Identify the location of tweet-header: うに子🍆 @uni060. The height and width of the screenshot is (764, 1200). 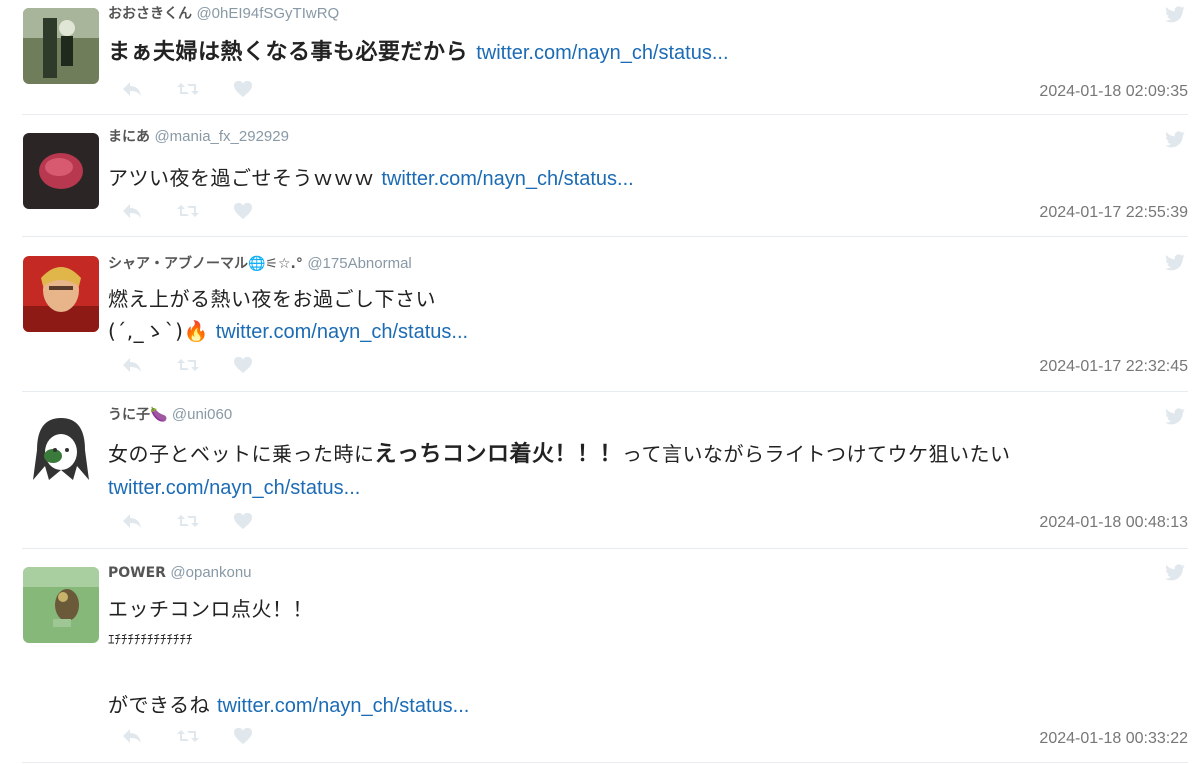
(170, 415).